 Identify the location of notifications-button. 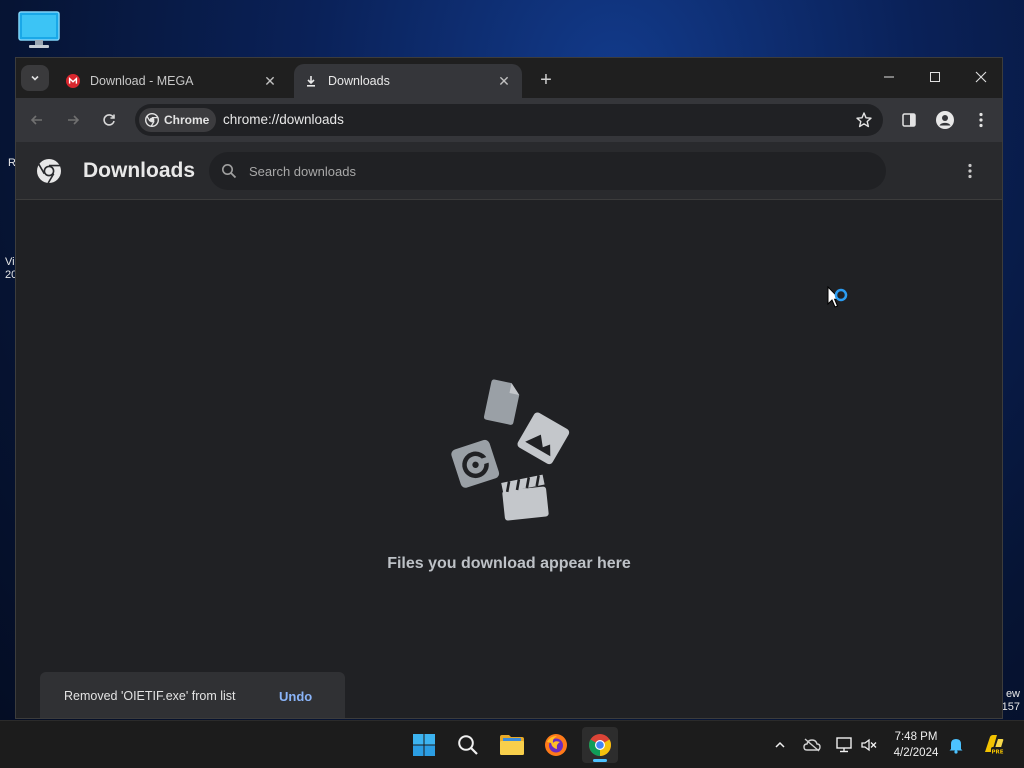
(956, 745).